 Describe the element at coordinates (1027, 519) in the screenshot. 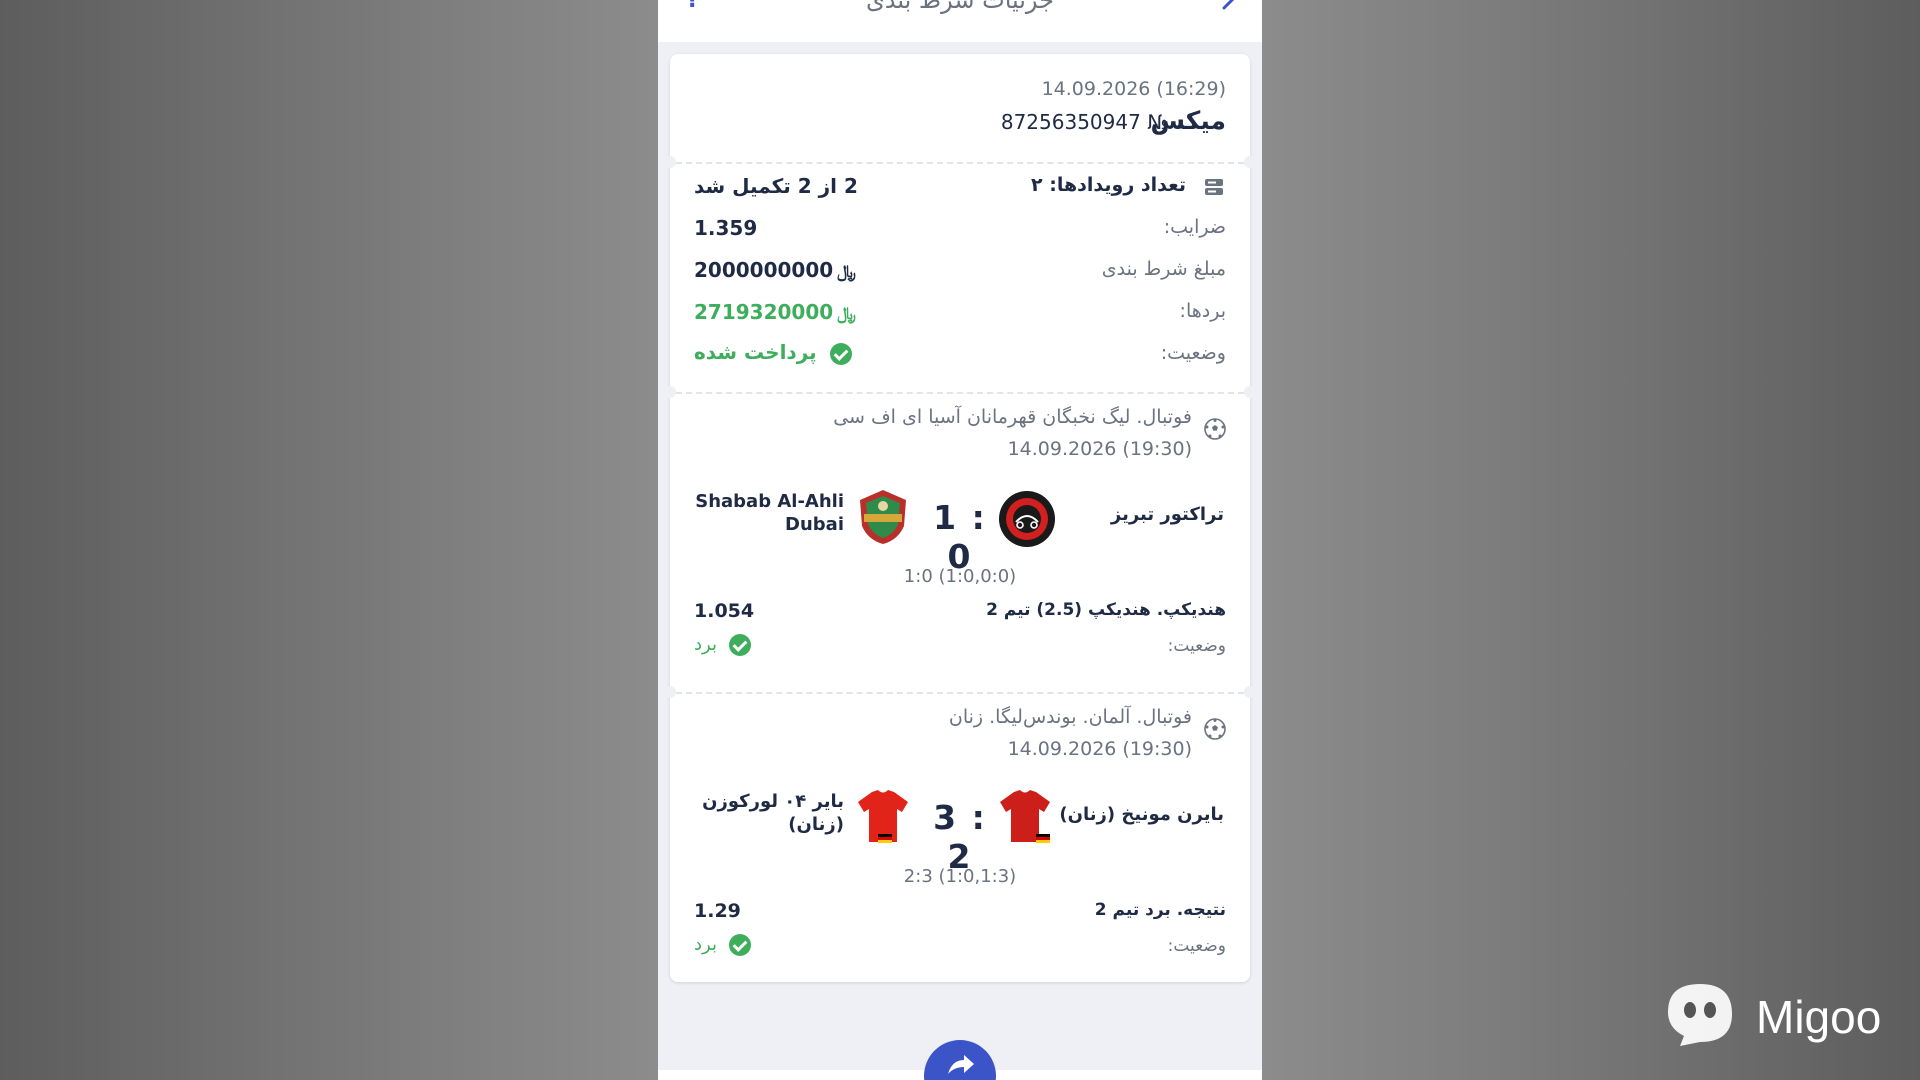

I see `tractor-fc-logo-icon` at that location.